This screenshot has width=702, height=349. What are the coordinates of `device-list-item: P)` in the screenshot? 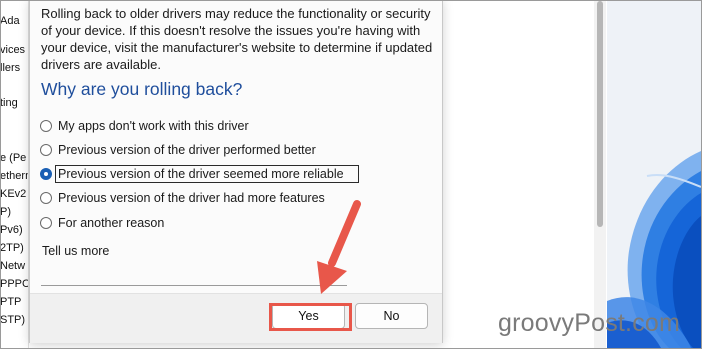 It's located at (6, 212).